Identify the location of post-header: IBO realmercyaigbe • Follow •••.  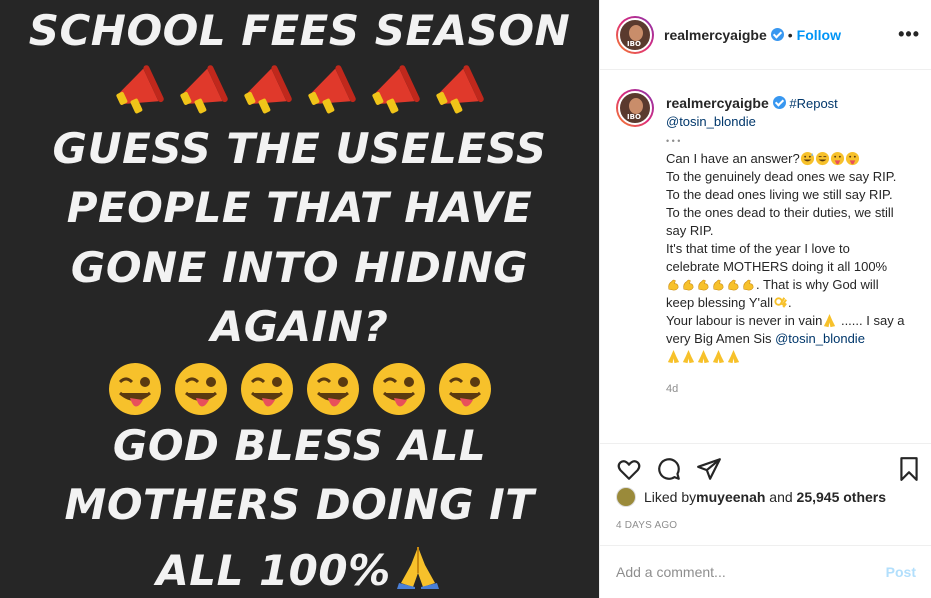
(765, 35).